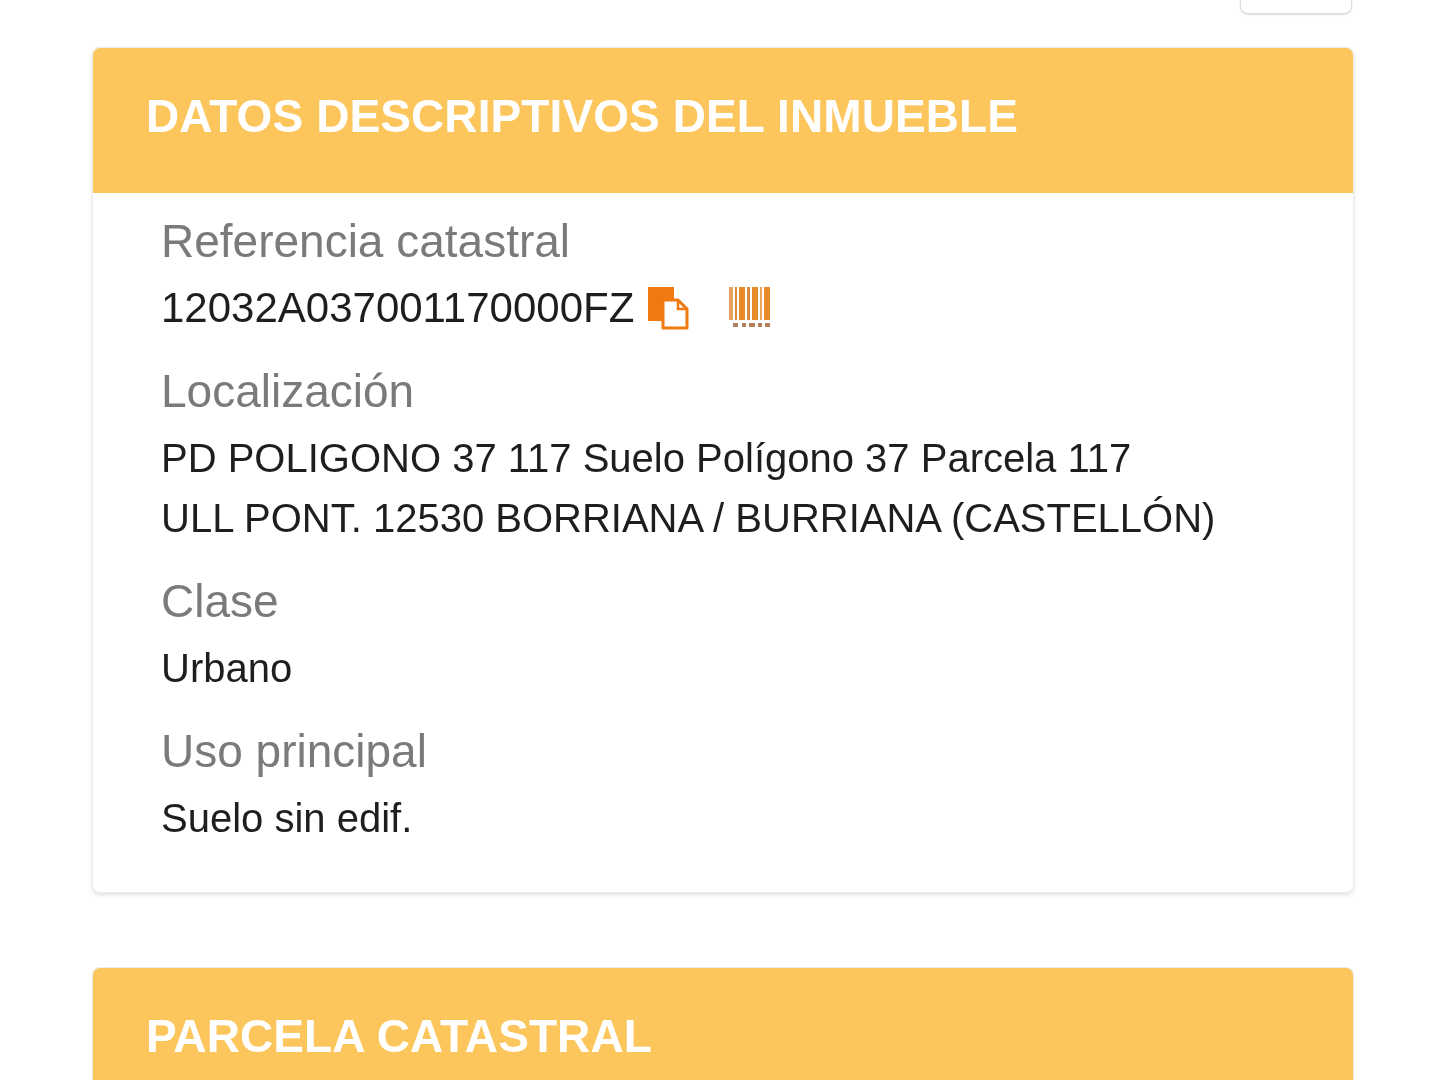 The width and height of the screenshot is (1442, 1080). I want to click on section-title: DATOS DESCRIPTIVOS DEL INMUEBLE, so click(582, 116).